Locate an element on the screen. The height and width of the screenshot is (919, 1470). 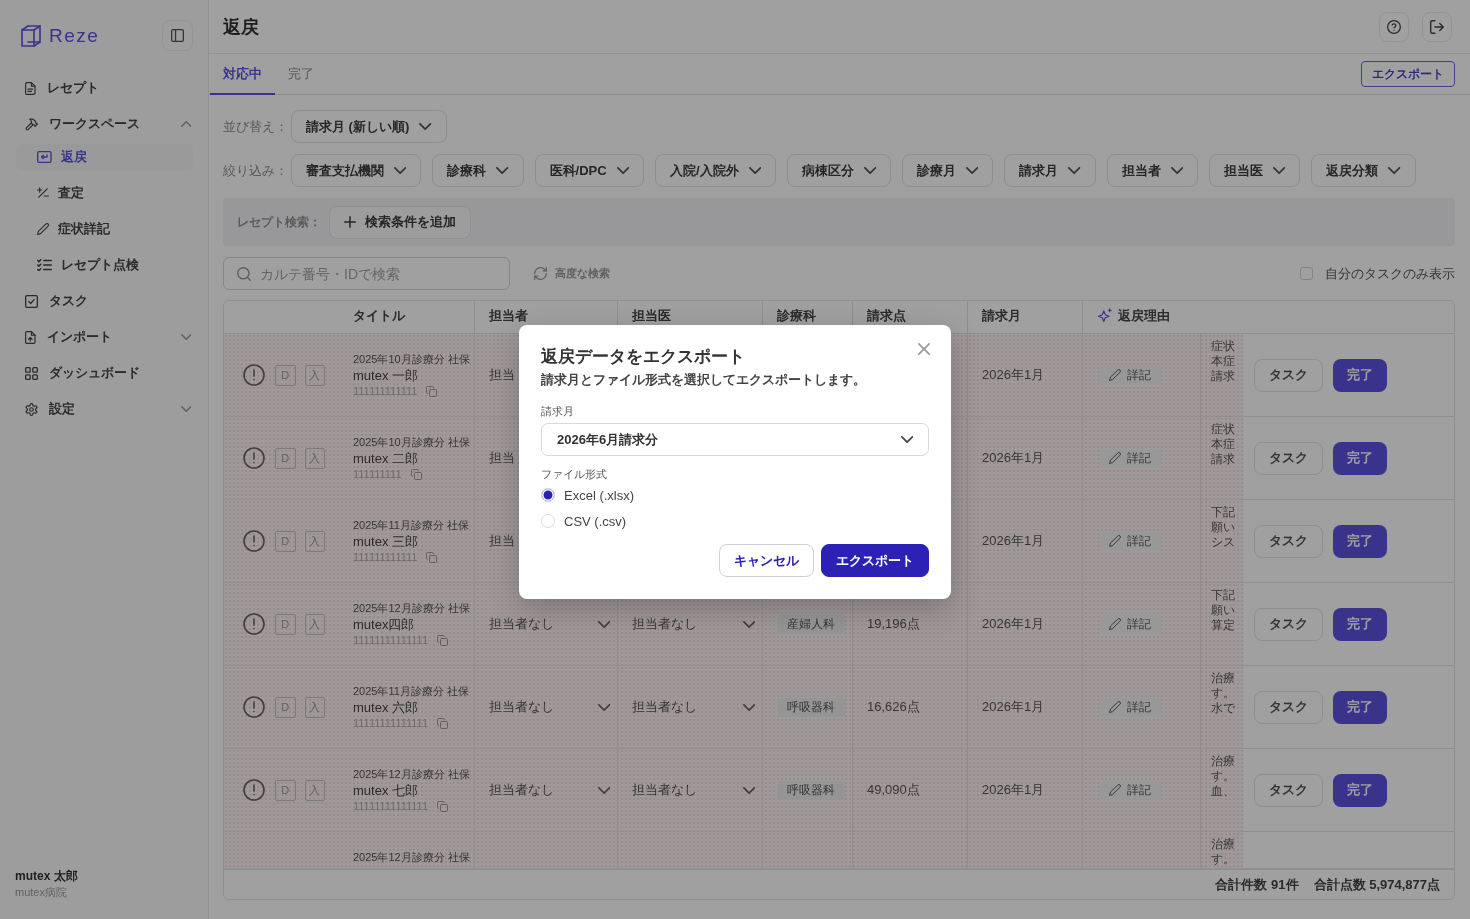
nav-subitem: レセプト点検 is located at coordinates (104, 265).